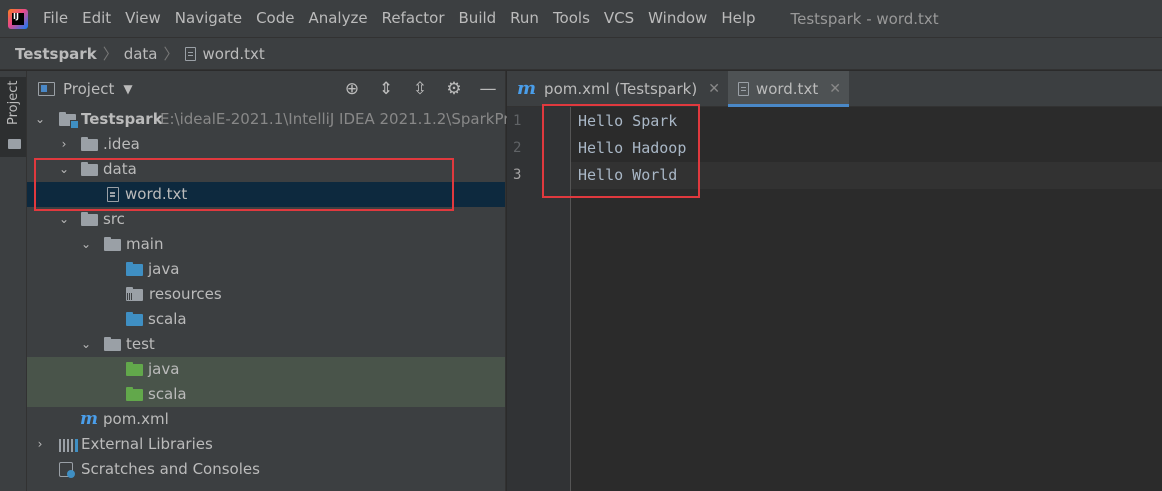  What do you see at coordinates (621, 88) in the screenshot?
I see `tab-label: pom.xml (Testspark)` at bounding box center [621, 88].